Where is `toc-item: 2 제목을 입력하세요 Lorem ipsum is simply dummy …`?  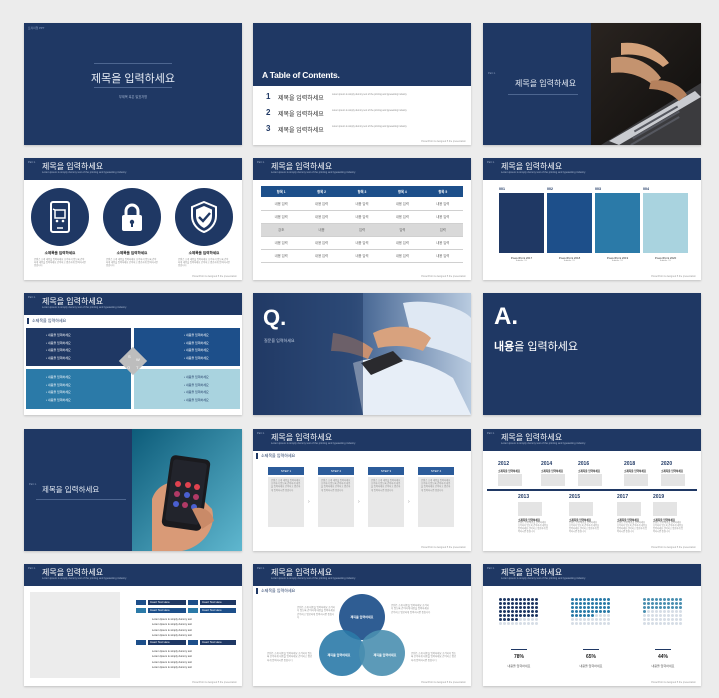
toc-item: 2 제목을 입력하세요 Lorem ipsum is simply dummy … is located at coordinates (366, 116).